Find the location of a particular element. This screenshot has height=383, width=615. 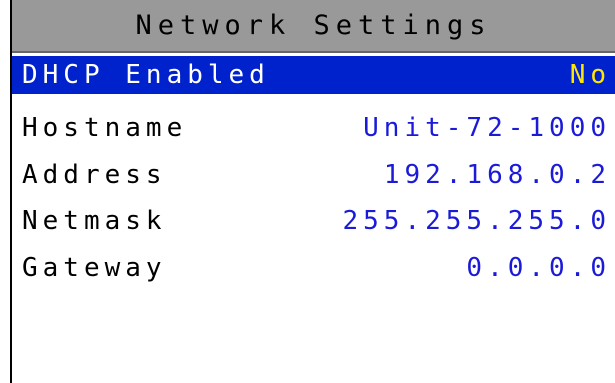

setting-value: 192.168.0.2 is located at coordinates (497, 175).